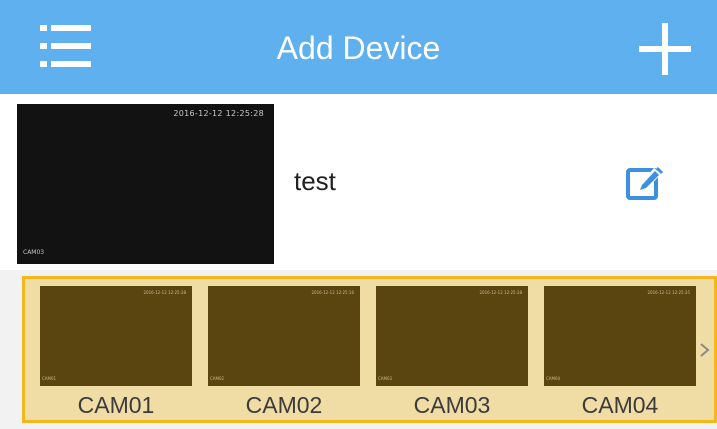 This screenshot has width=717, height=429. I want to click on channel-camera-tag: CAM03, so click(385, 378).